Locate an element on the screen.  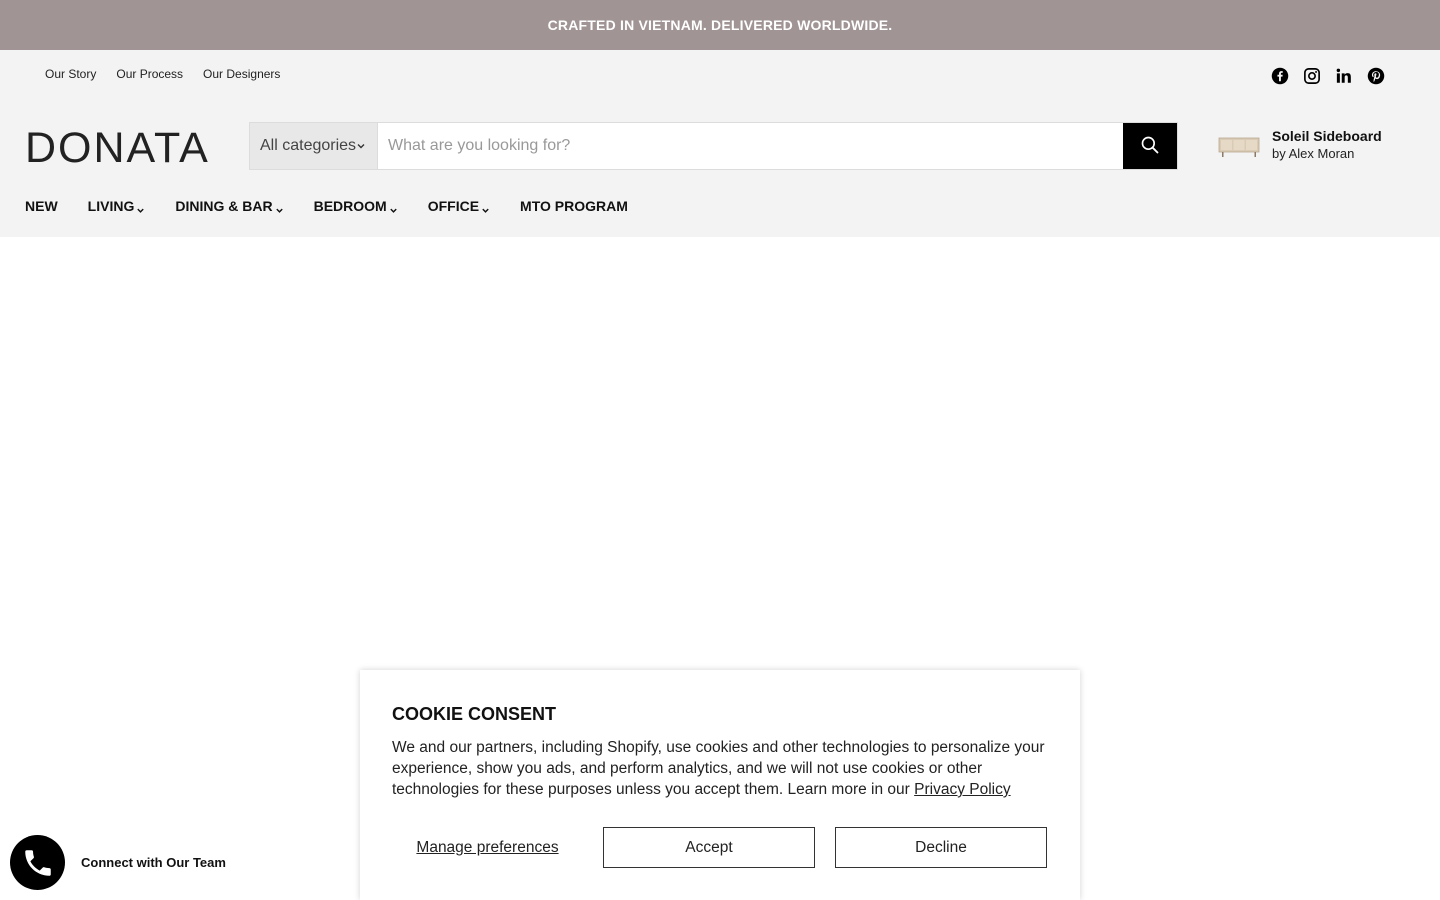
search-icon is located at coordinates (1150, 146).